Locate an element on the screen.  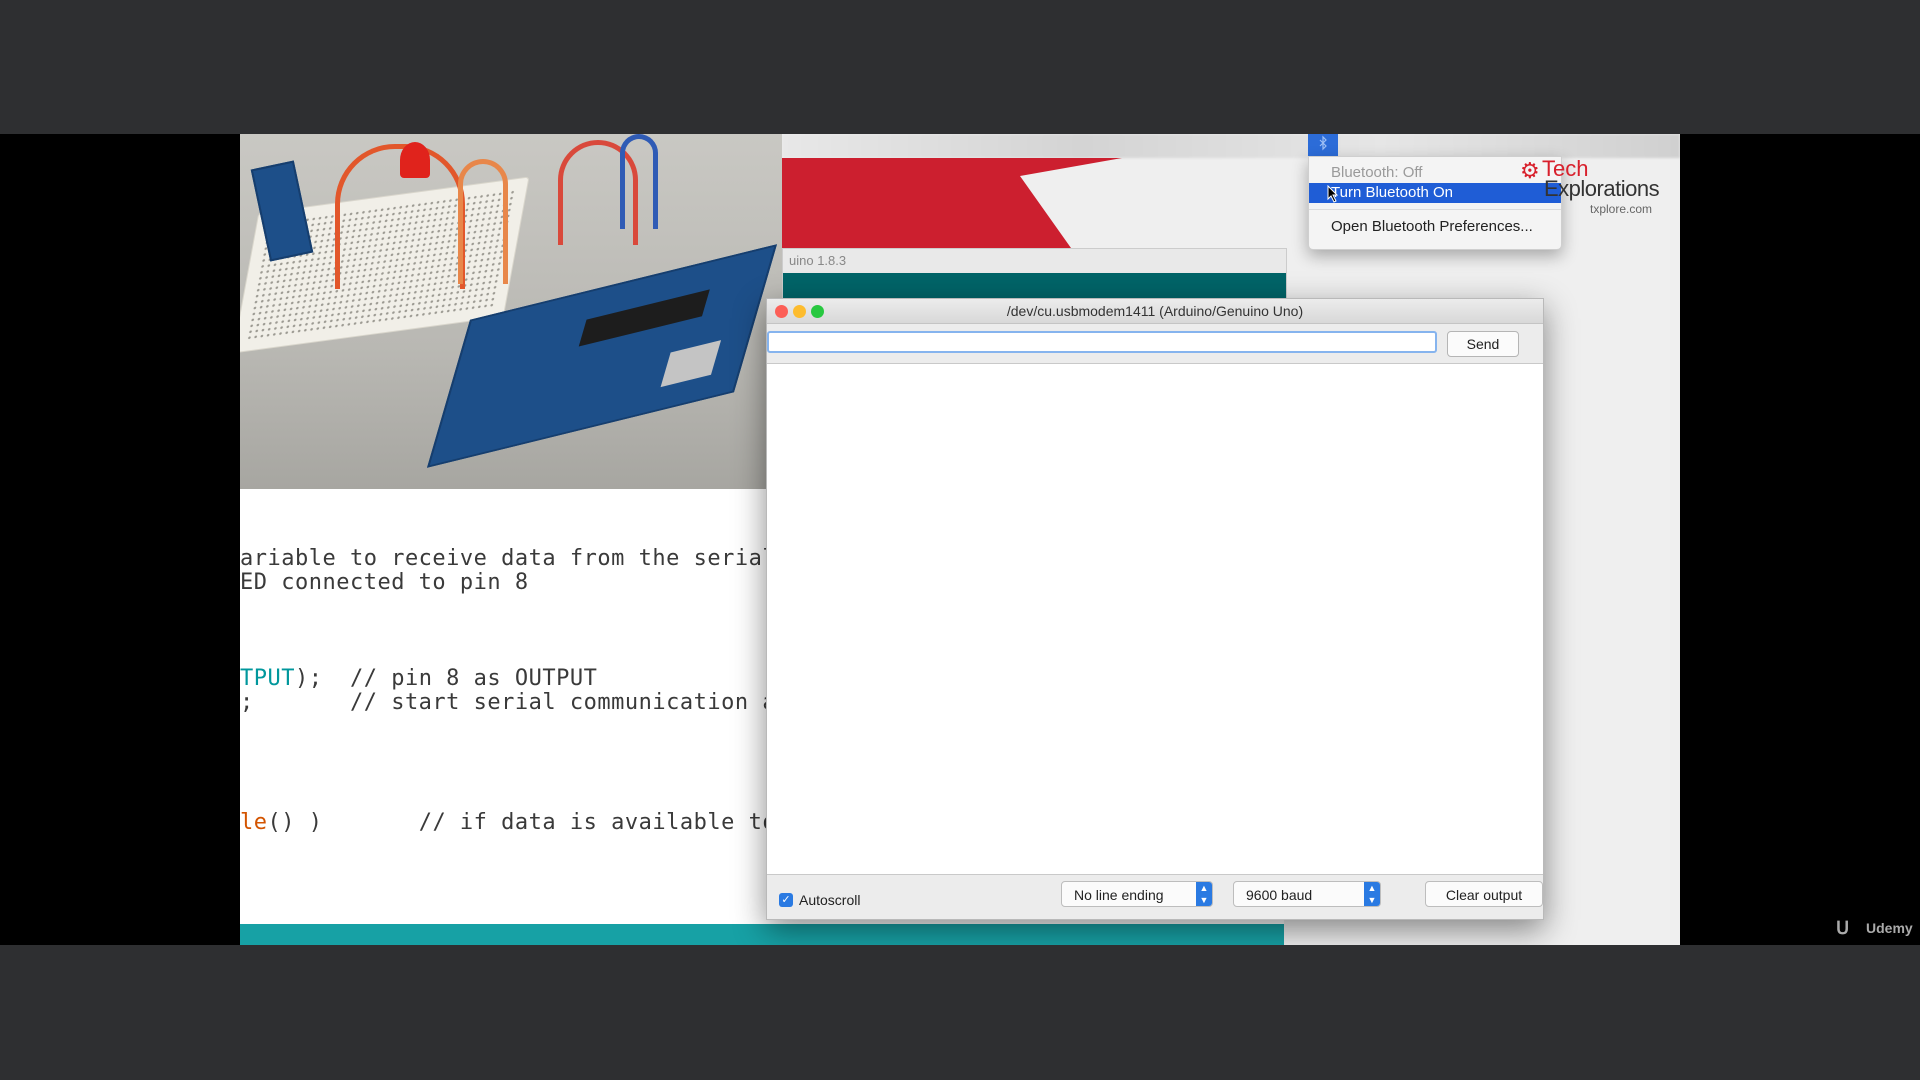
send-button: Send is located at coordinates (1483, 344).